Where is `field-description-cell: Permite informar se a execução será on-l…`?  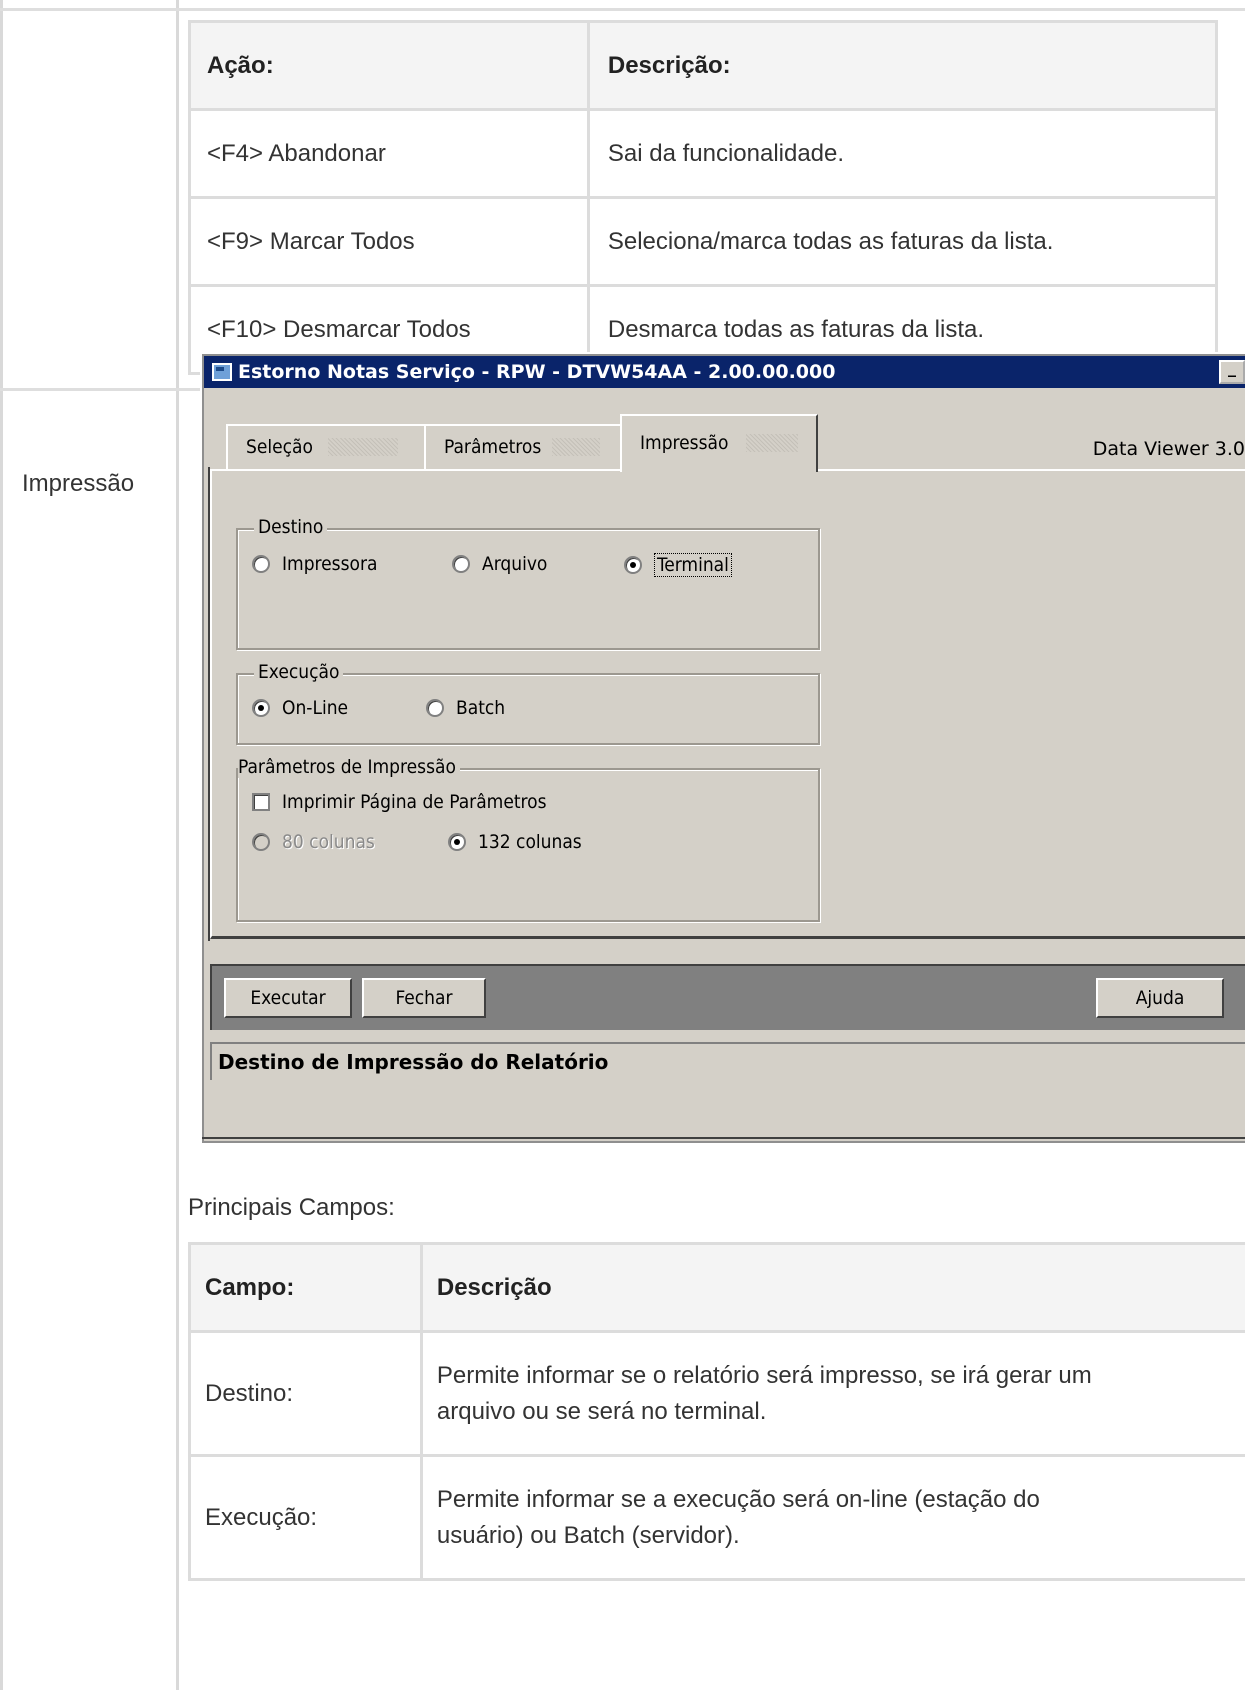
field-description-cell: Permite informar se a execução será on-l… is located at coordinates (832, 1517).